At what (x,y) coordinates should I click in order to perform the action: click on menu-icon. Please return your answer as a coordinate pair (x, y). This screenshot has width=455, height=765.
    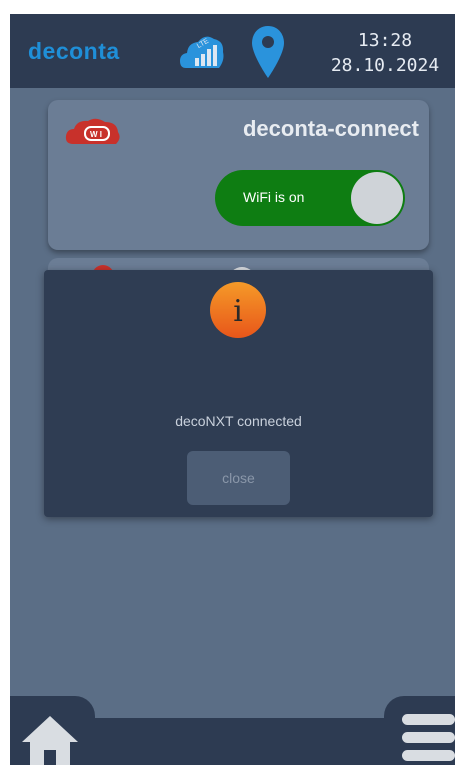
    Looking at the image, I should click on (426, 737).